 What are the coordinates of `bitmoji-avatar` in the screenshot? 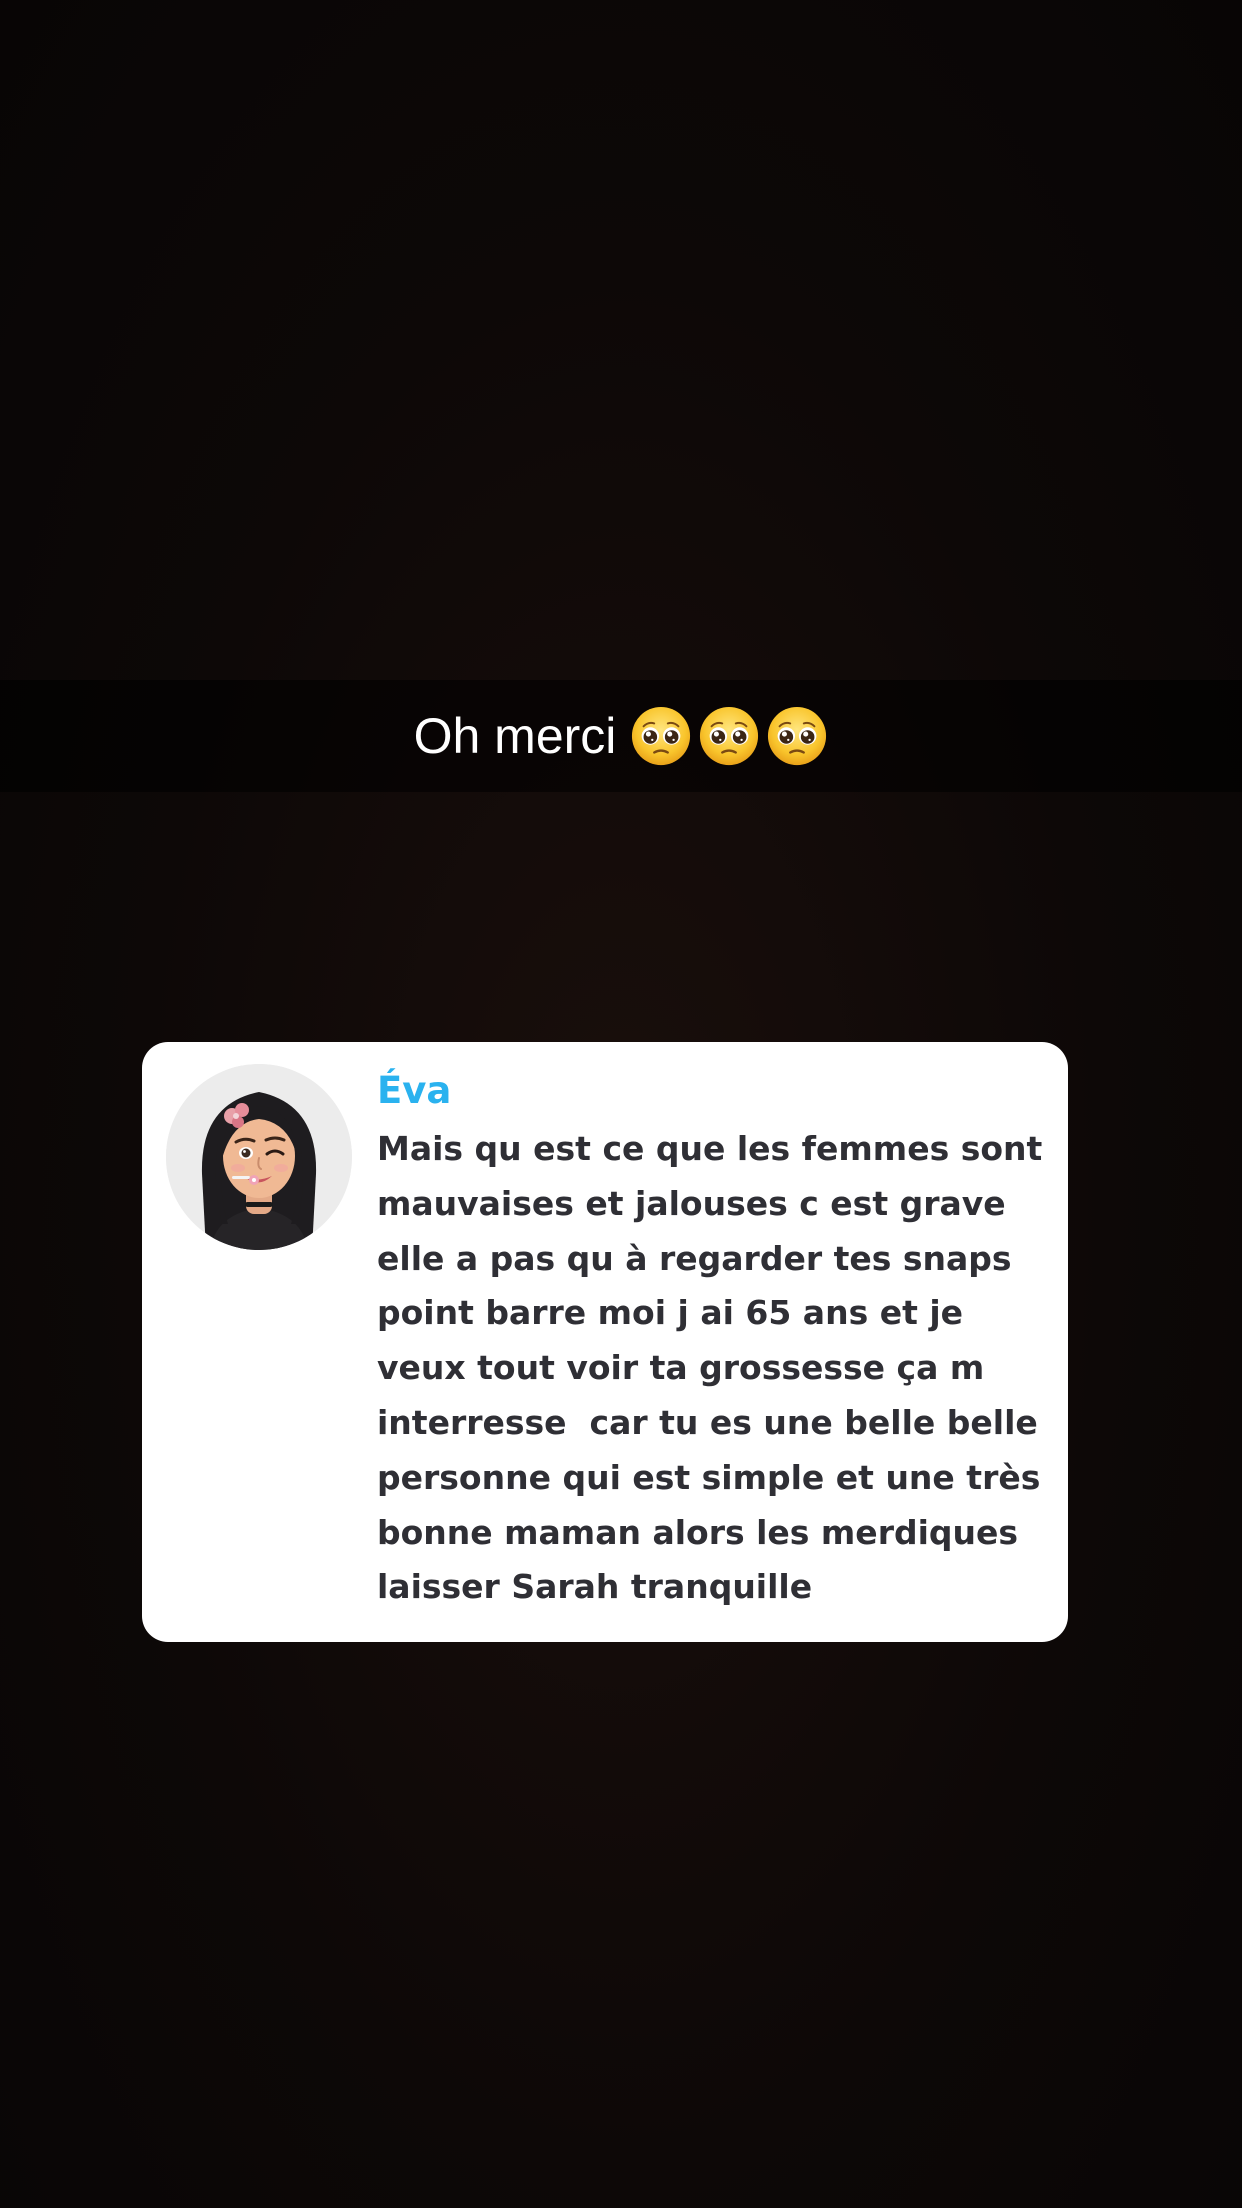 It's located at (259, 1157).